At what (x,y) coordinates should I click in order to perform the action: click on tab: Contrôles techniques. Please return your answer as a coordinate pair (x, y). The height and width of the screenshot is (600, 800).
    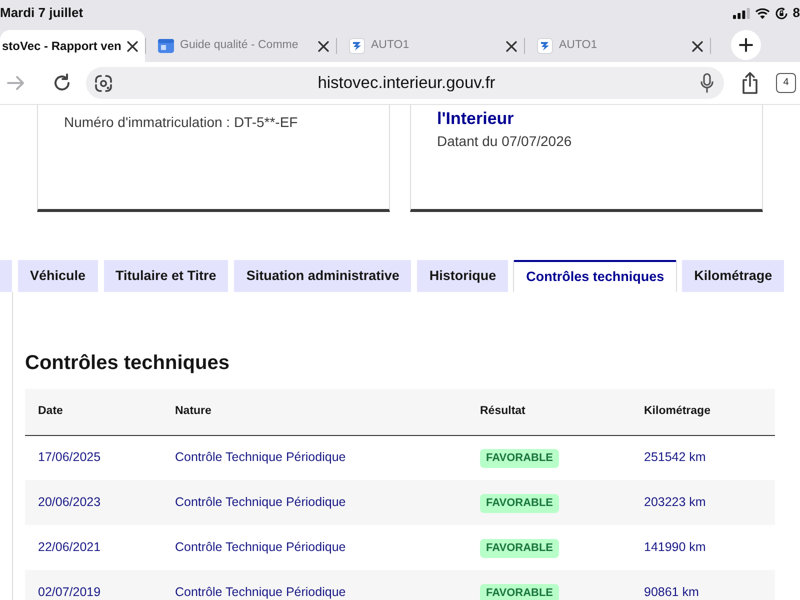
    Looking at the image, I should click on (595, 276).